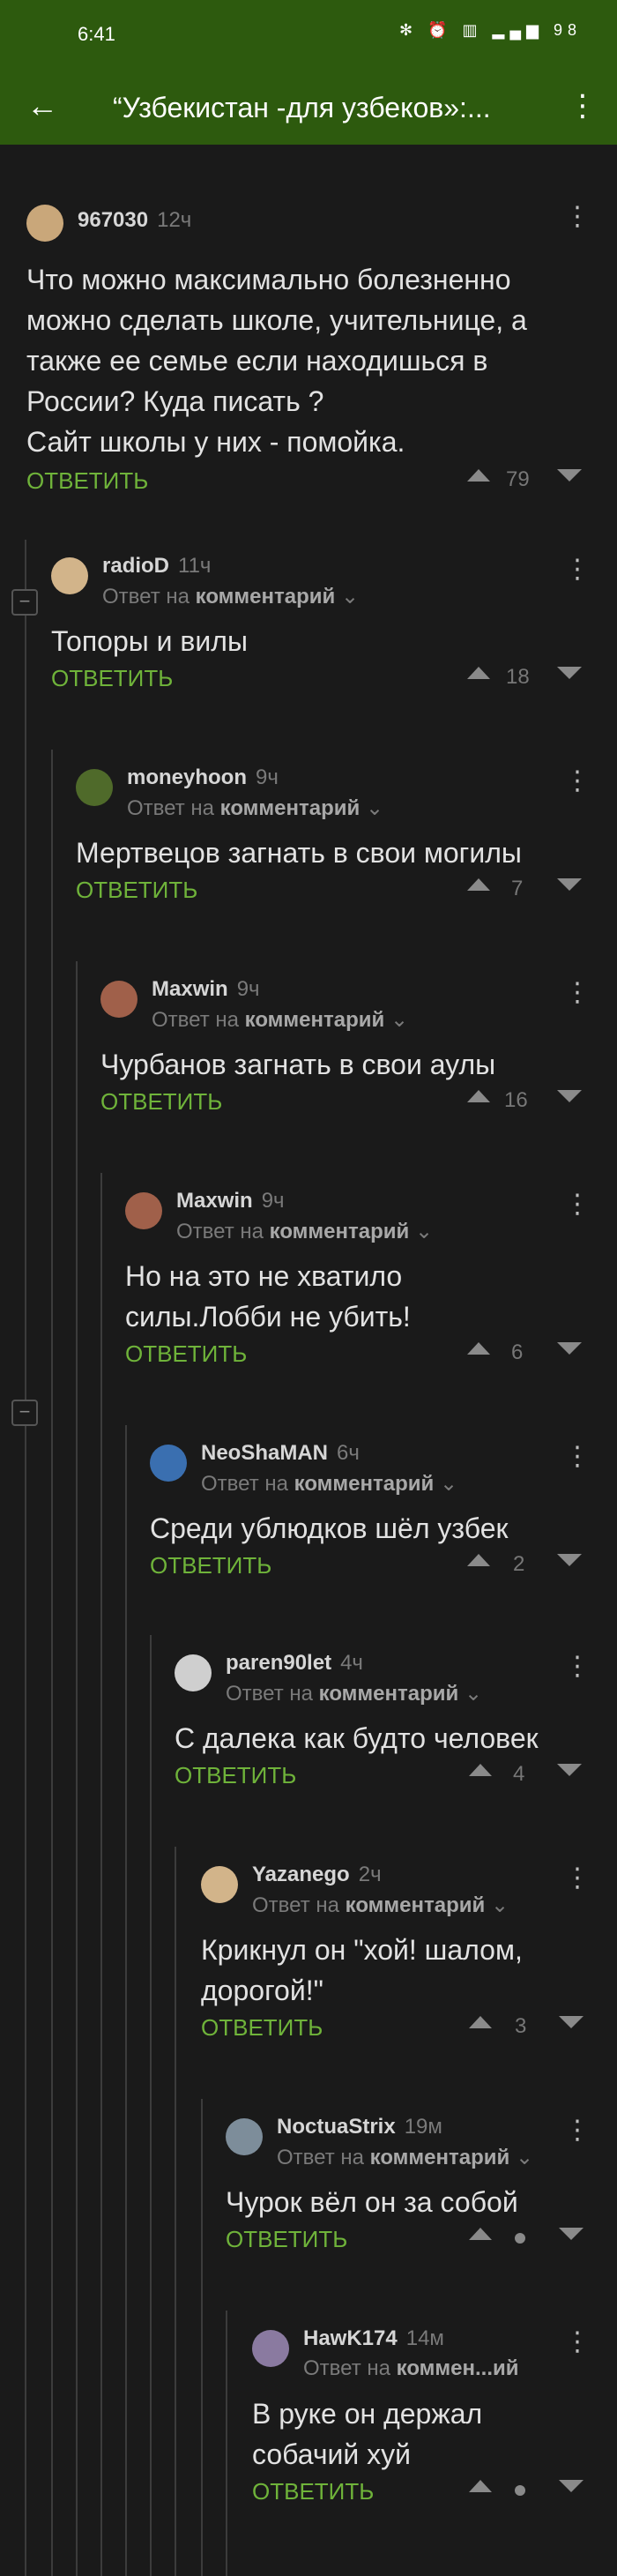  Describe the element at coordinates (518, 479) in the screenshot. I see `comment-score: 79` at that location.